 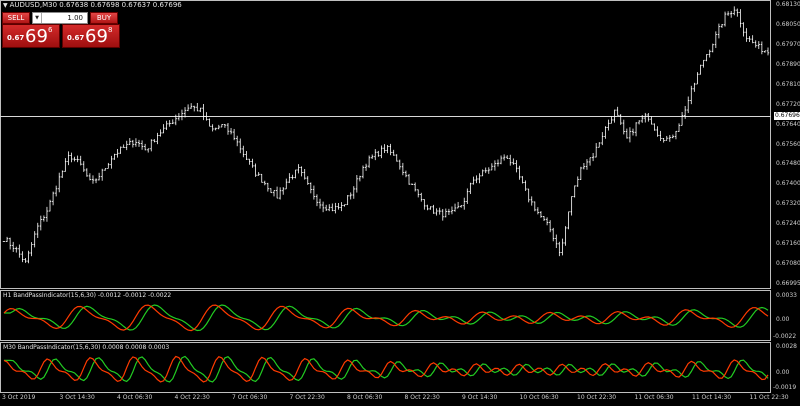 I want to click on sell-price-main: 69, so click(x=36, y=36).